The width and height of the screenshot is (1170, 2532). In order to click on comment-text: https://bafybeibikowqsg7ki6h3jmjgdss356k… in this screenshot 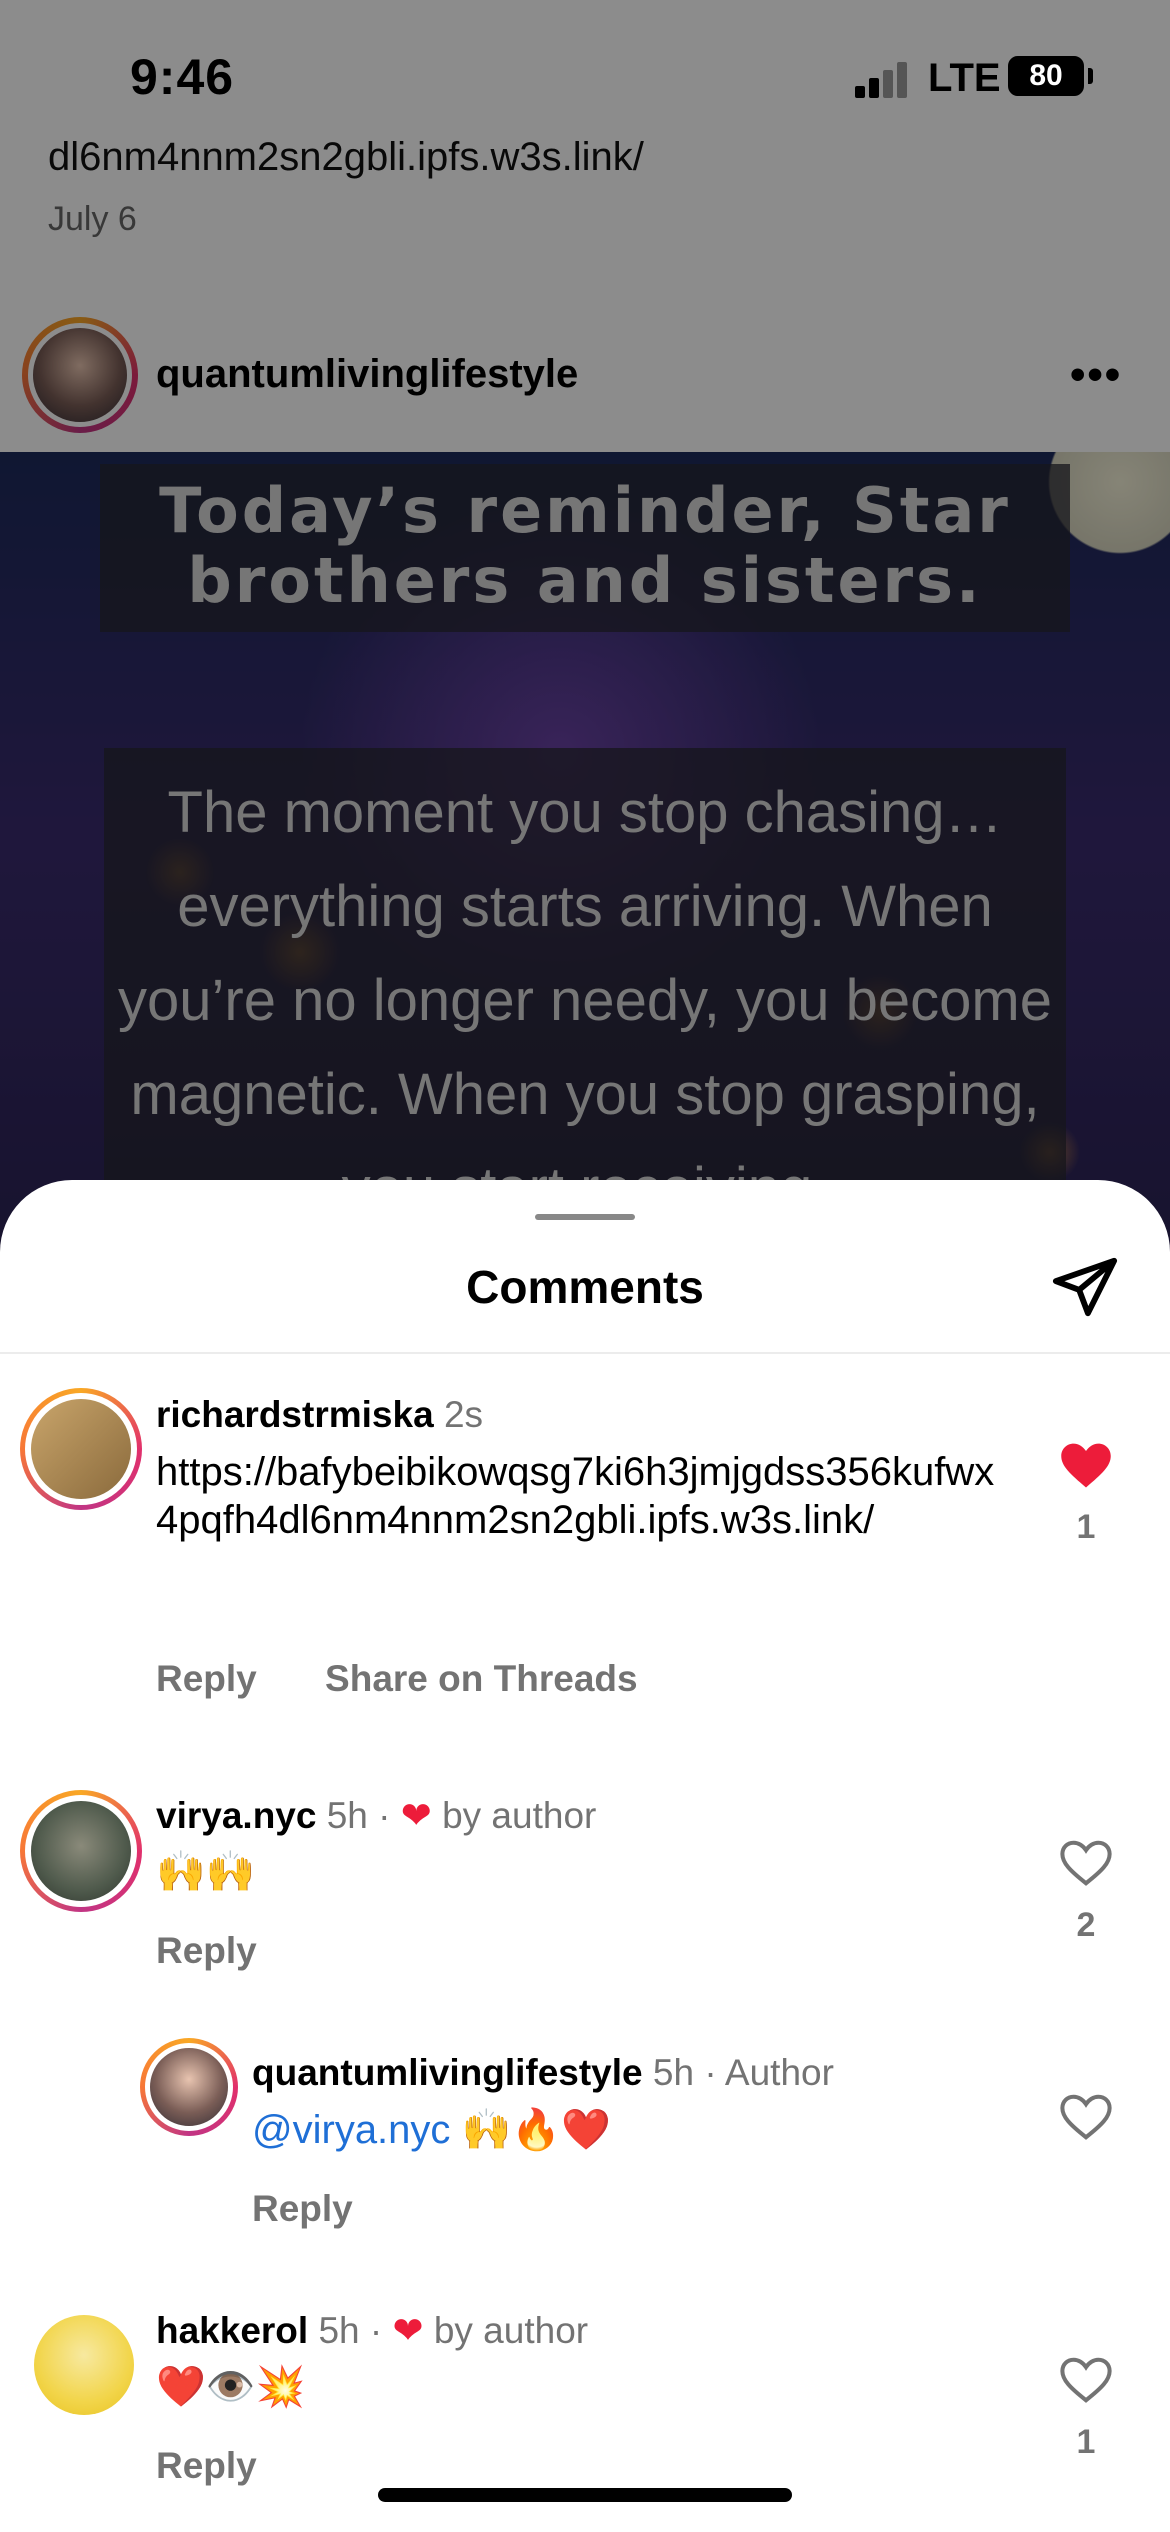, I will do `click(586, 1496)`.